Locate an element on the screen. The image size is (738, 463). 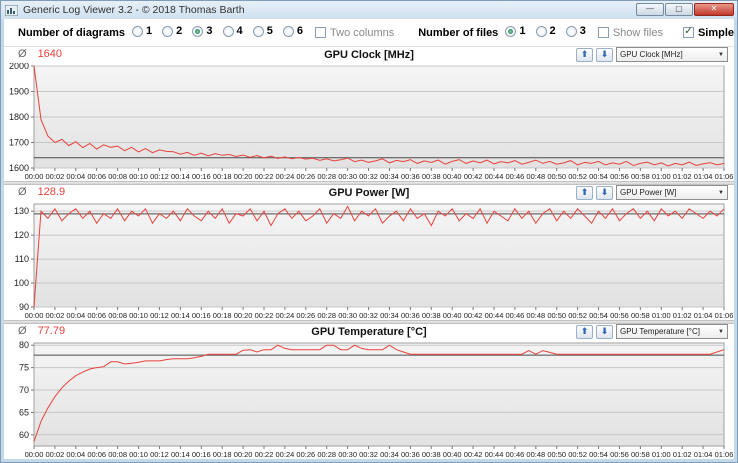
close-button: ✕ is located at coordinates (714, 9).